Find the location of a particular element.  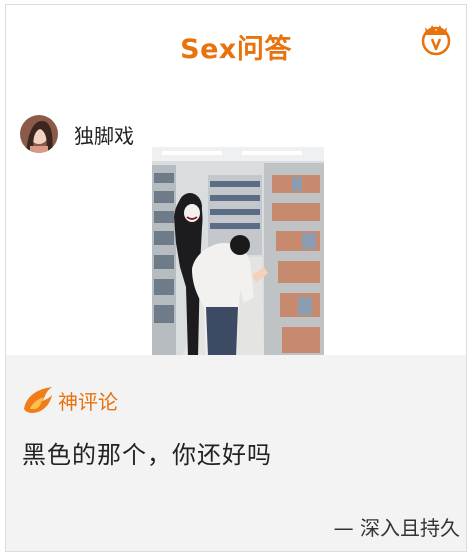

avatar is located at coordinates (39, 134).